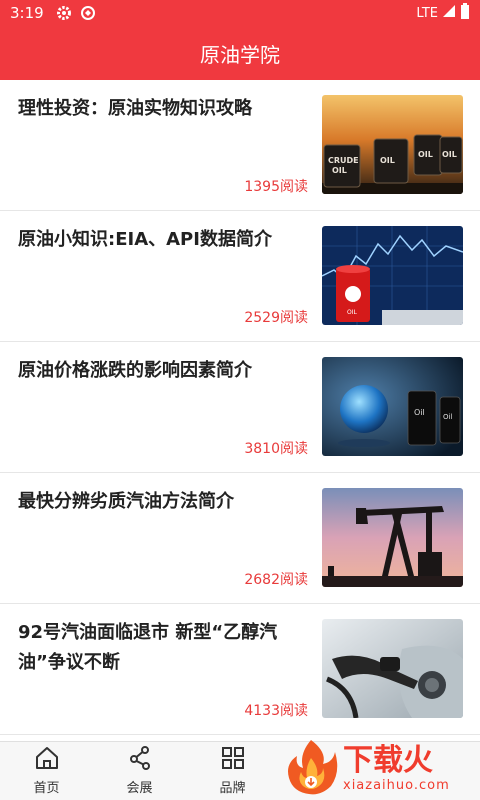  I want to click on sync-icon, so click(88, 13).